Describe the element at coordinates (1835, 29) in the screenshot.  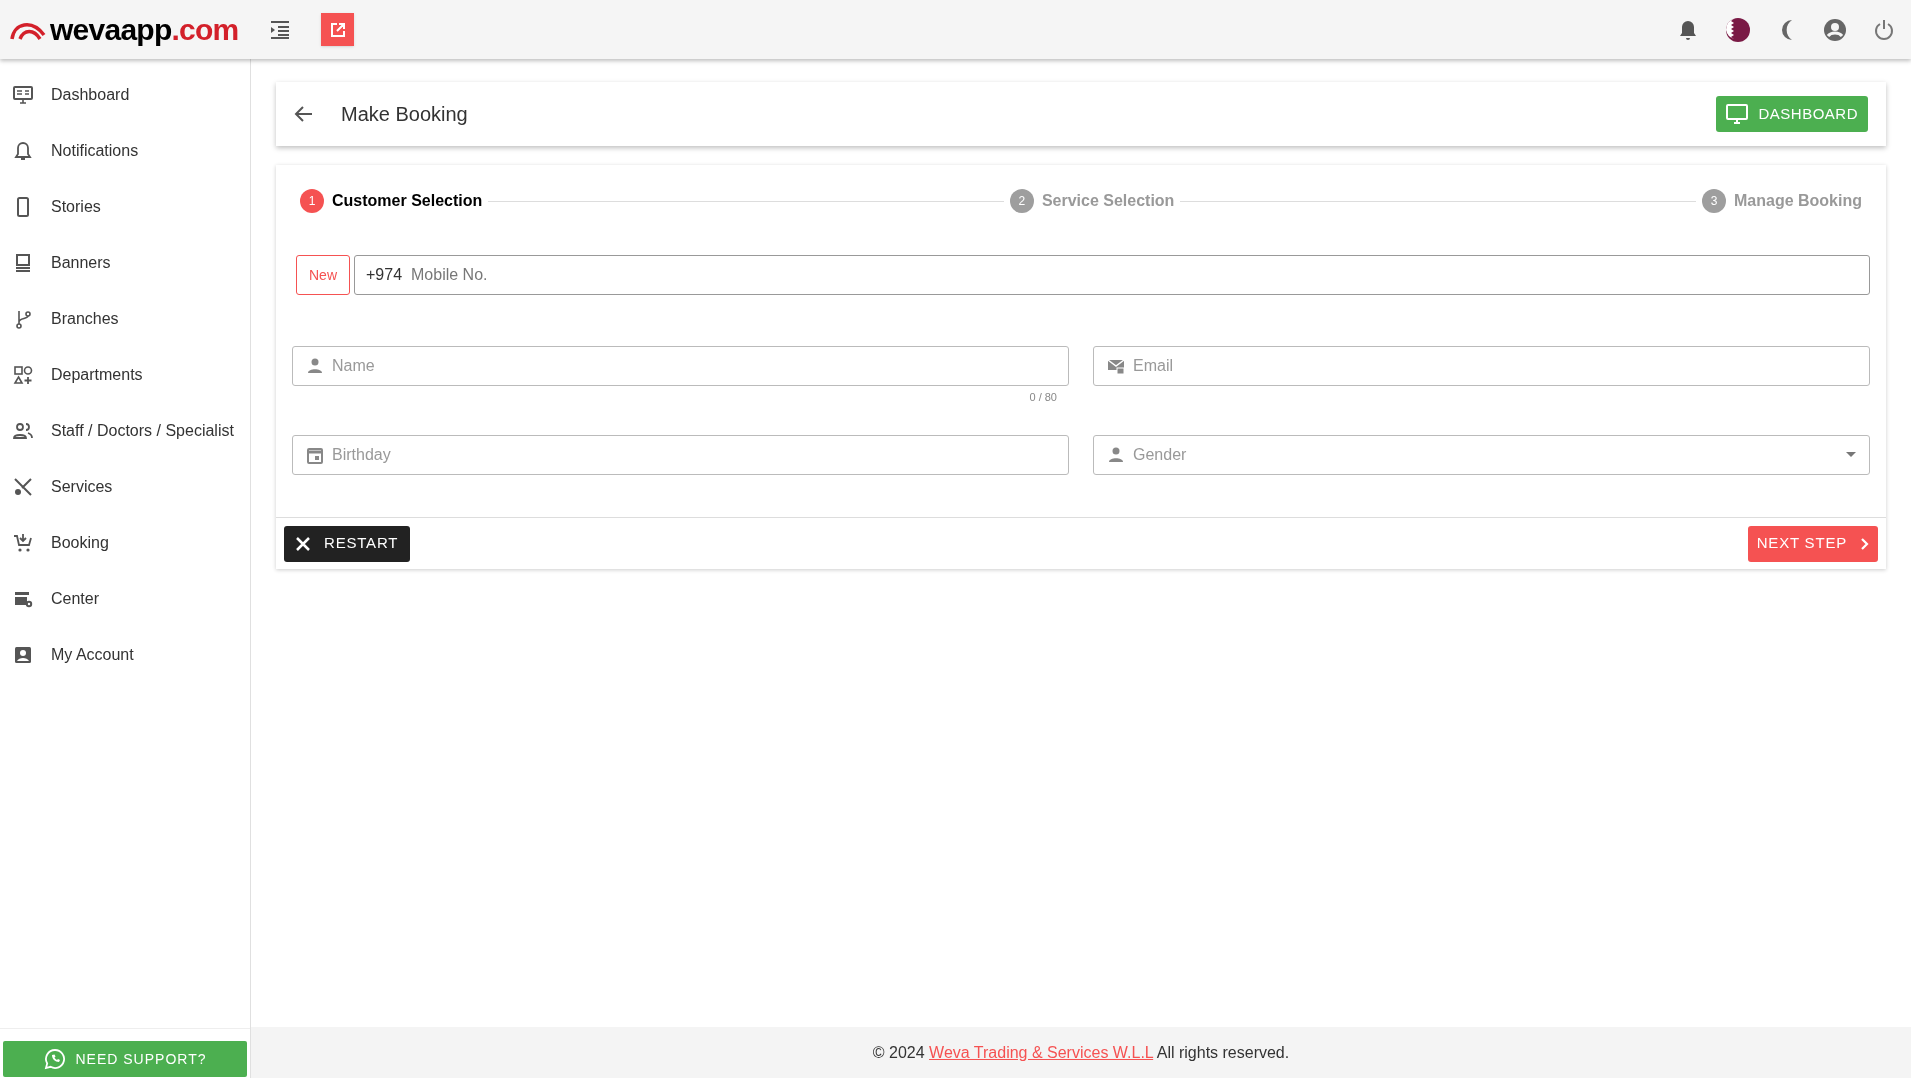
I see `account-circle-icon` at that location.